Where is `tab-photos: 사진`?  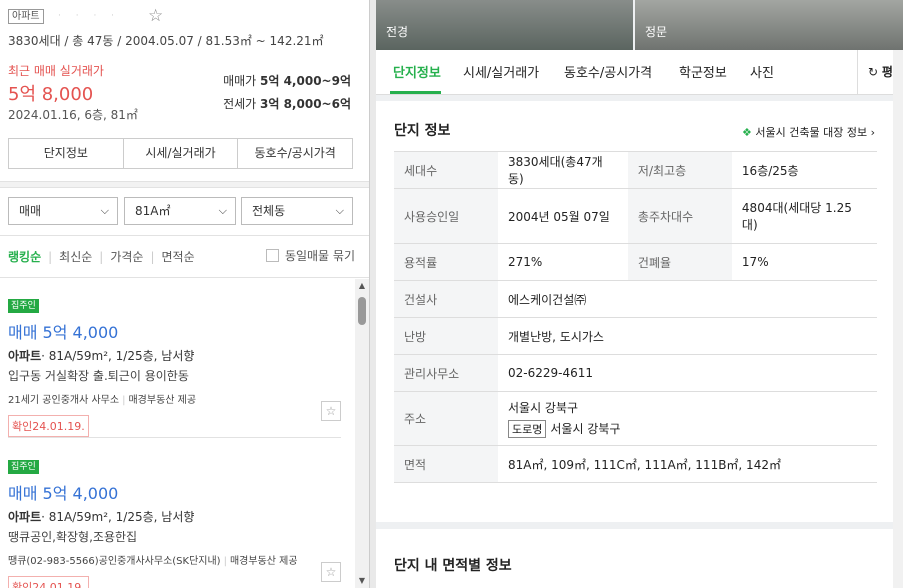 tab-photos: 사진 is located at coordinates (762, 71).